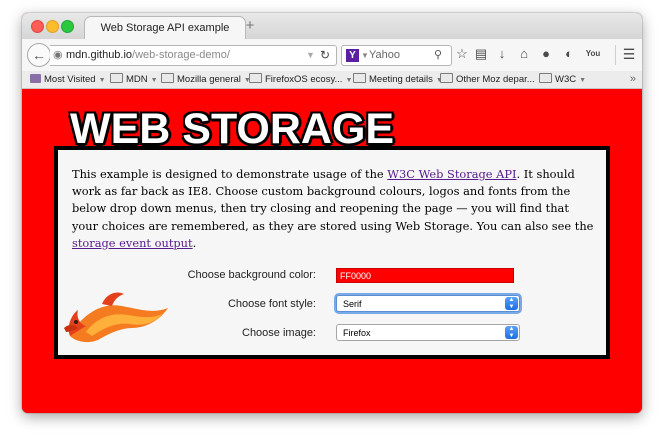  What do you see at coordinates (99, 55) in the screenshot?
I see `url-host: mdn.github.io` at bounding box center [99, 55].